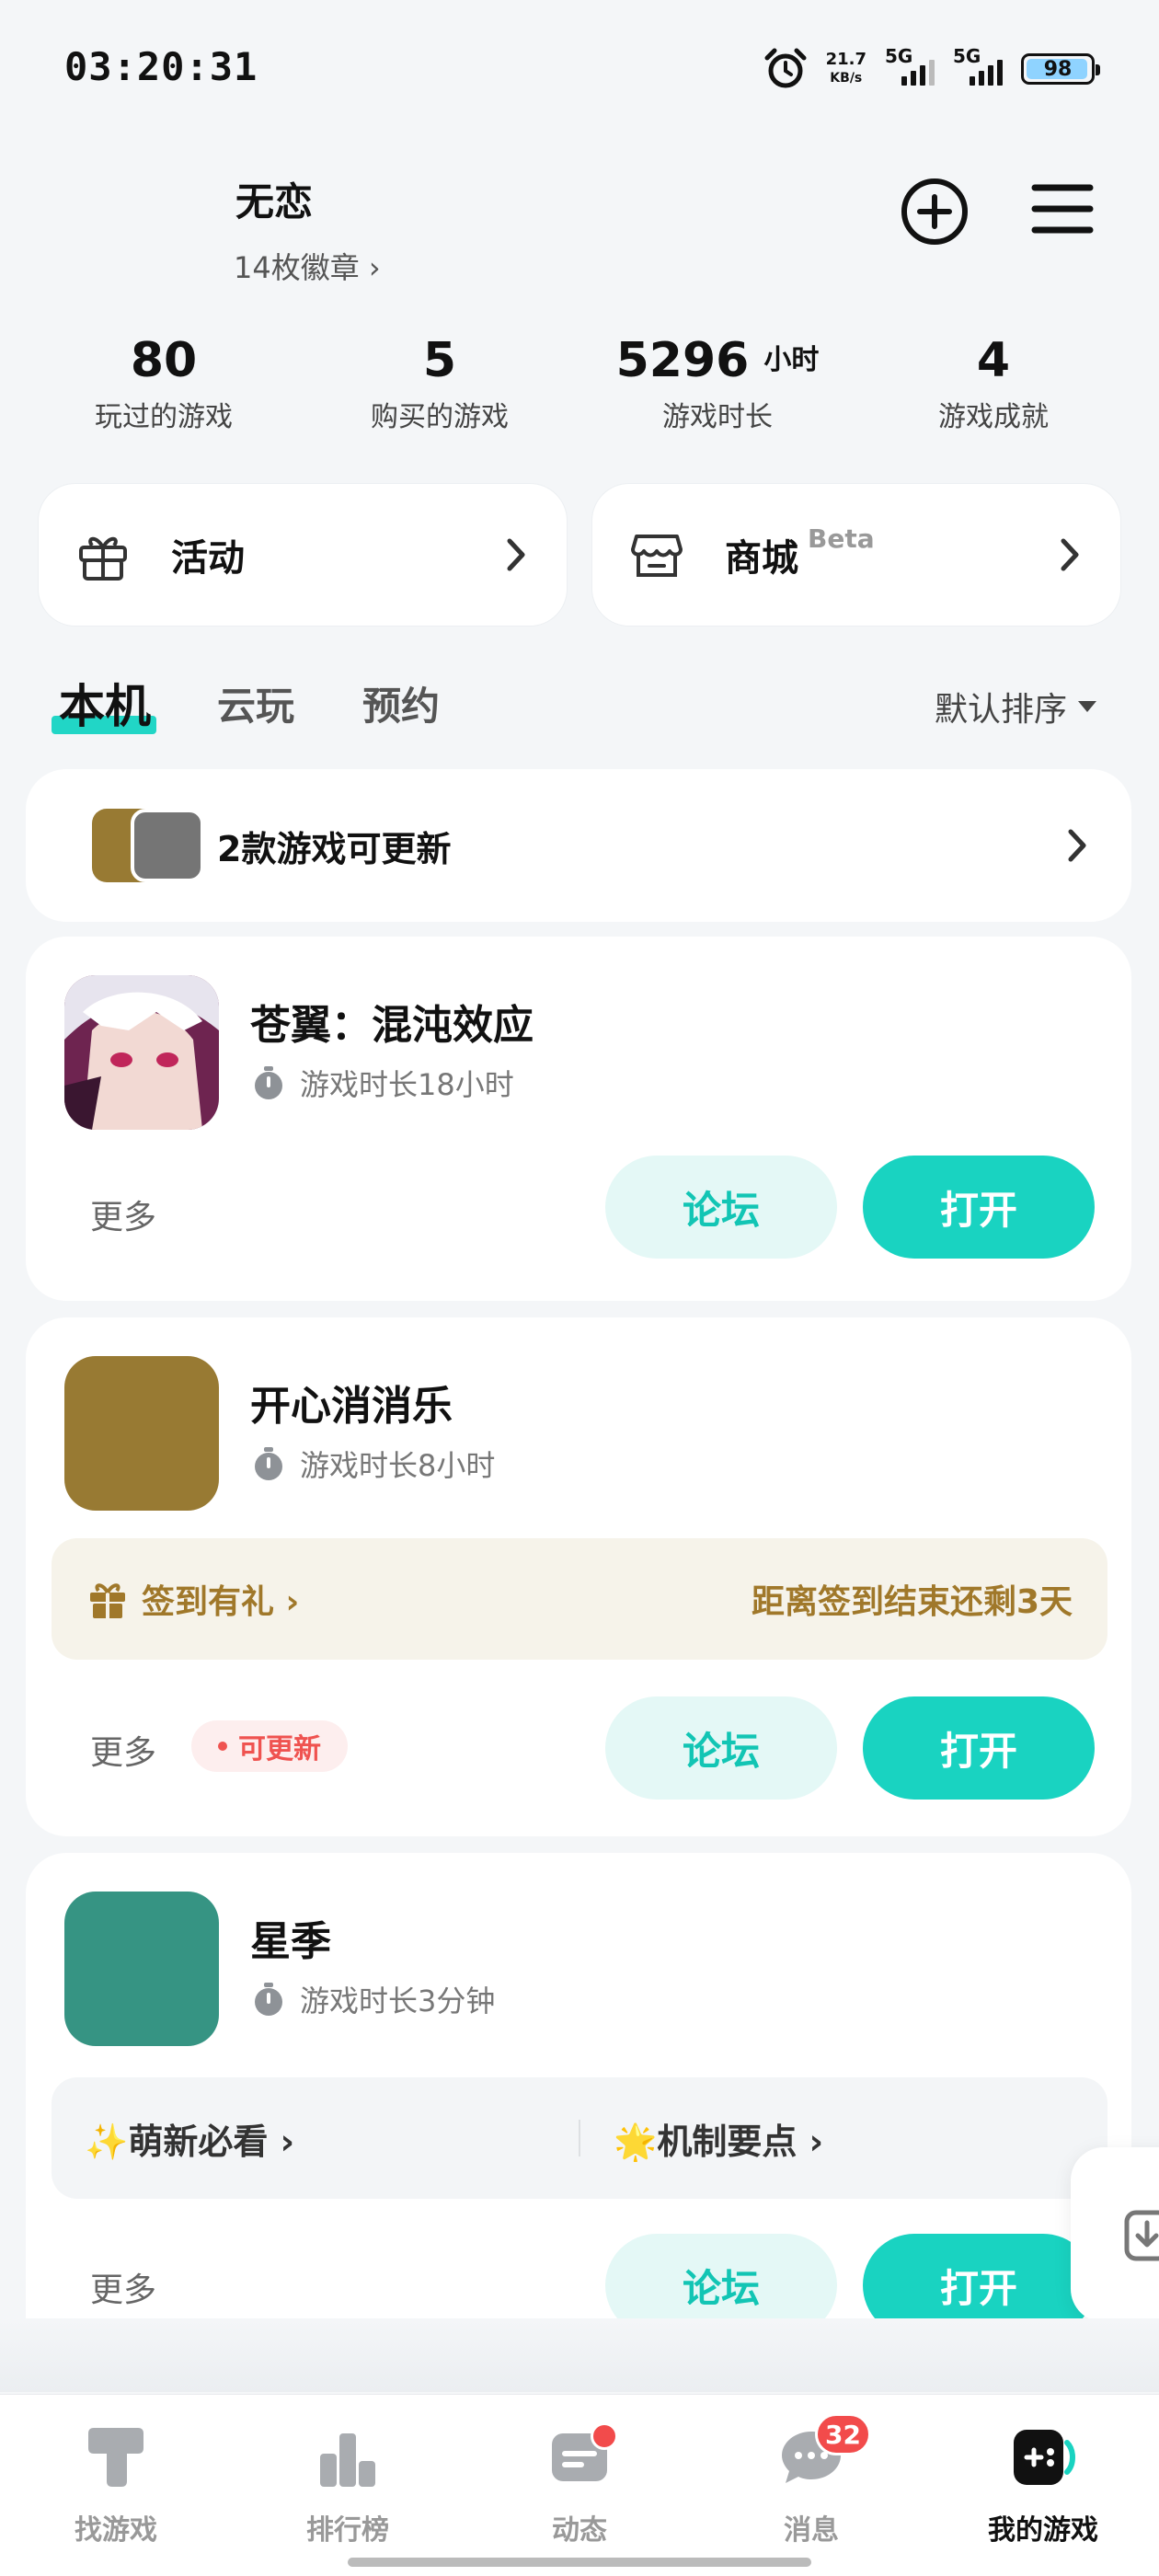 The image size is (1159, 2576). I want to click on sort-dropdown: 默认排序, so click(1015, 706).